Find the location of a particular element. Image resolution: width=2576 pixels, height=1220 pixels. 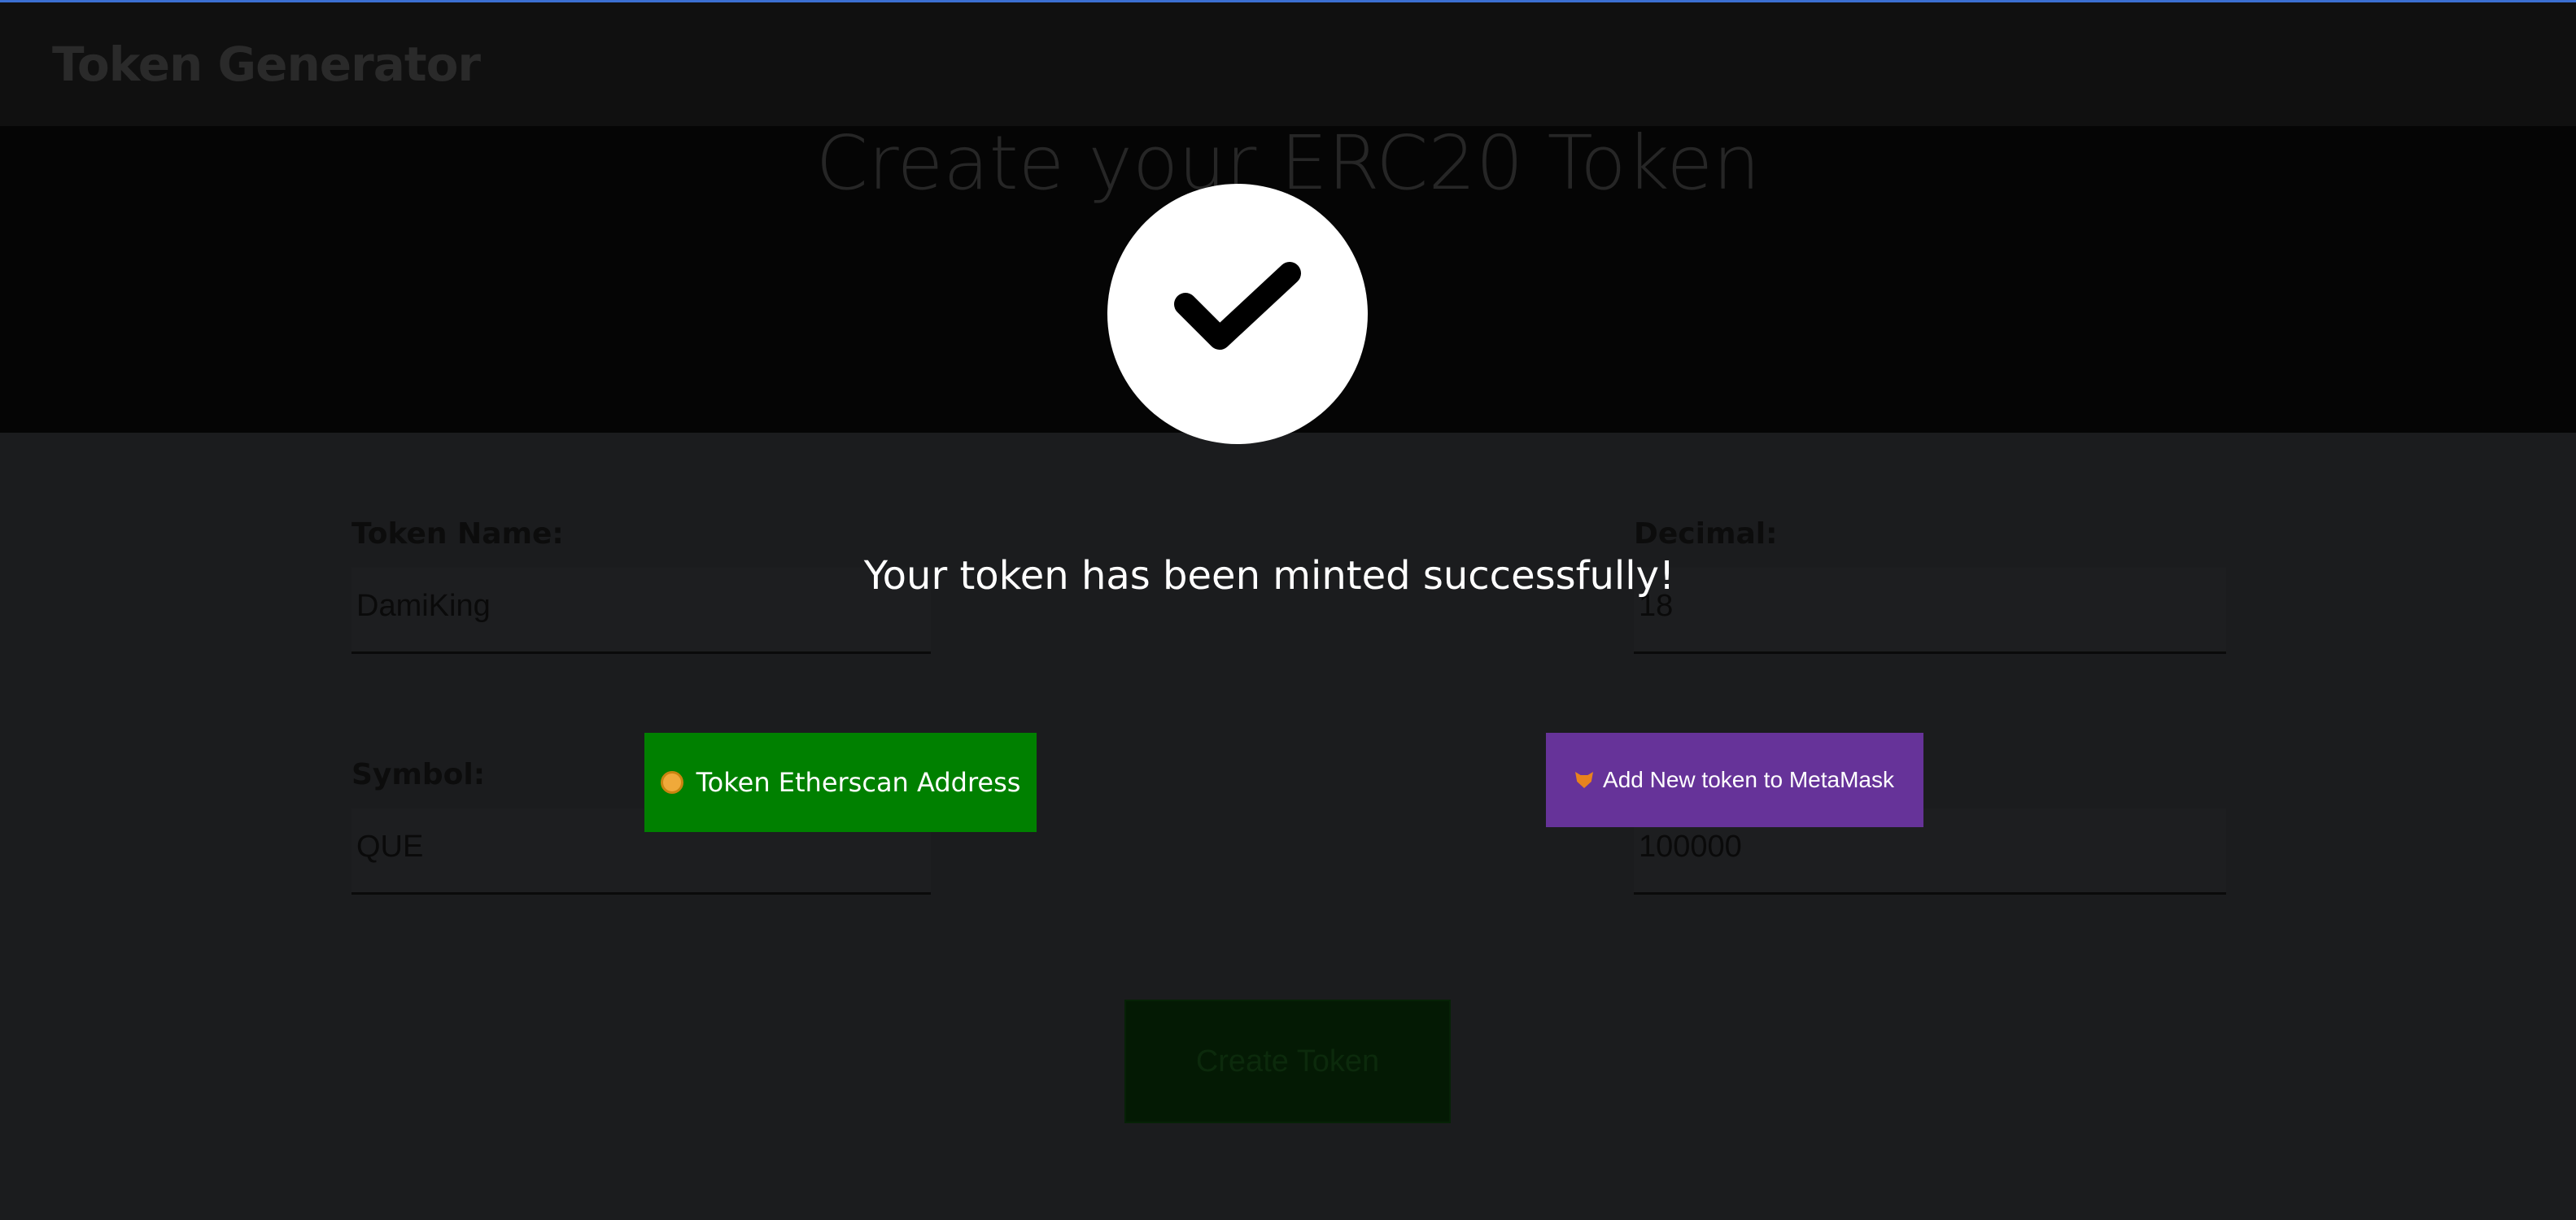

token-name-label: Token Name: is located at coordinates (457, 534).